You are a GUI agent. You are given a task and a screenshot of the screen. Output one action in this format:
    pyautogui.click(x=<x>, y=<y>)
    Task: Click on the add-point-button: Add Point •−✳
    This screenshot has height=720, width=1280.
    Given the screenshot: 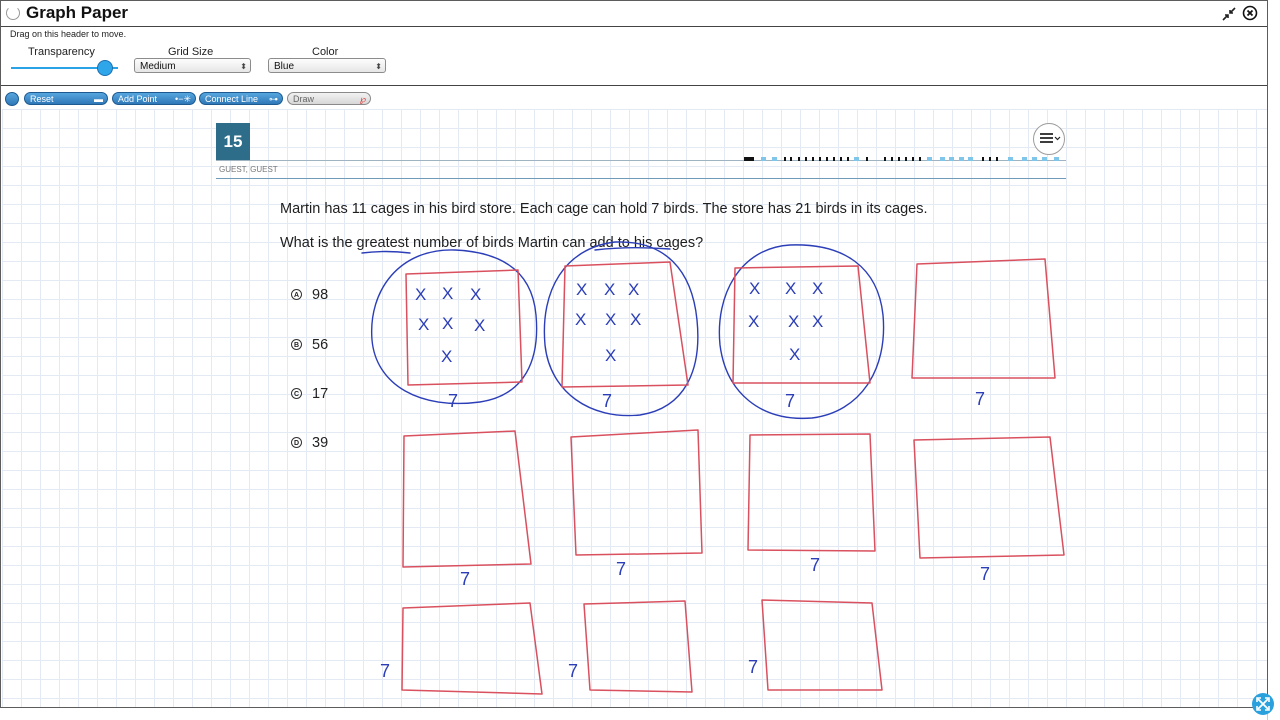 What is the action you would take?
    pyautogui.click(x=154, y=98)
    